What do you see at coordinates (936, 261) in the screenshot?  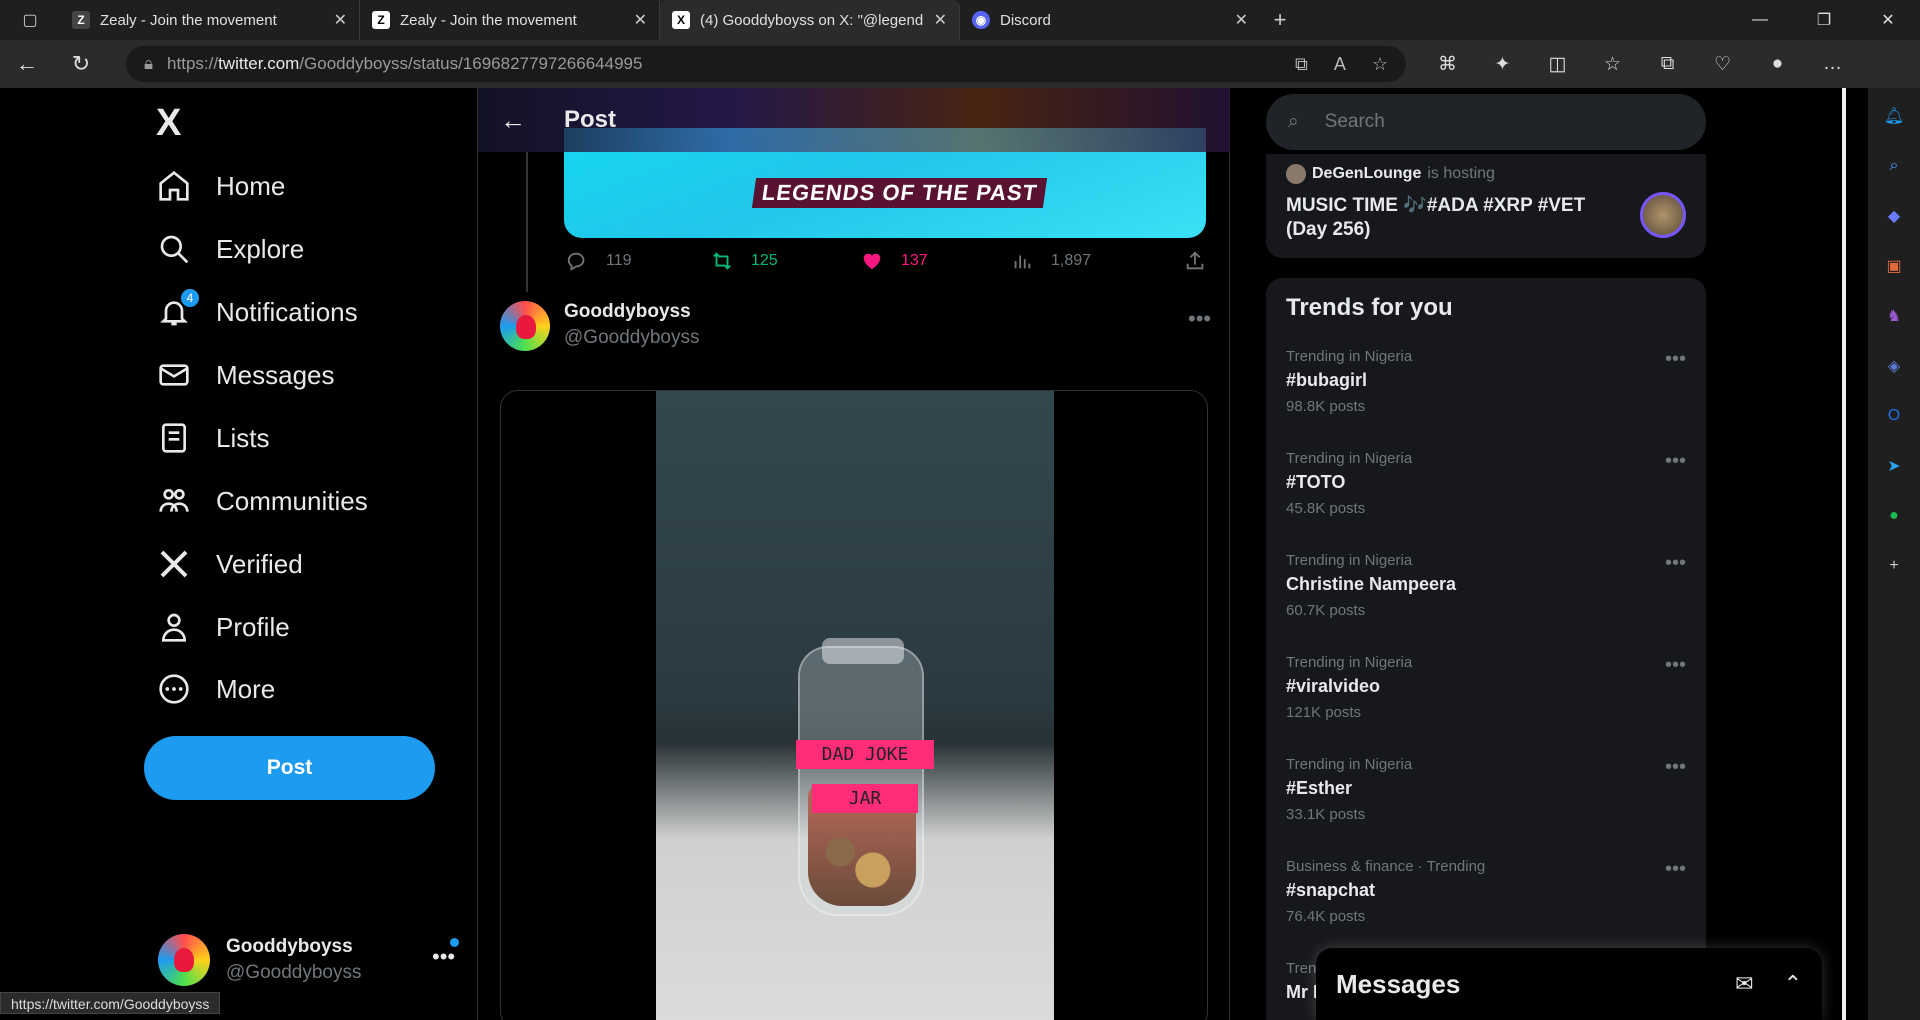 I see `like-button: 137` at bounding box center [936, 261].